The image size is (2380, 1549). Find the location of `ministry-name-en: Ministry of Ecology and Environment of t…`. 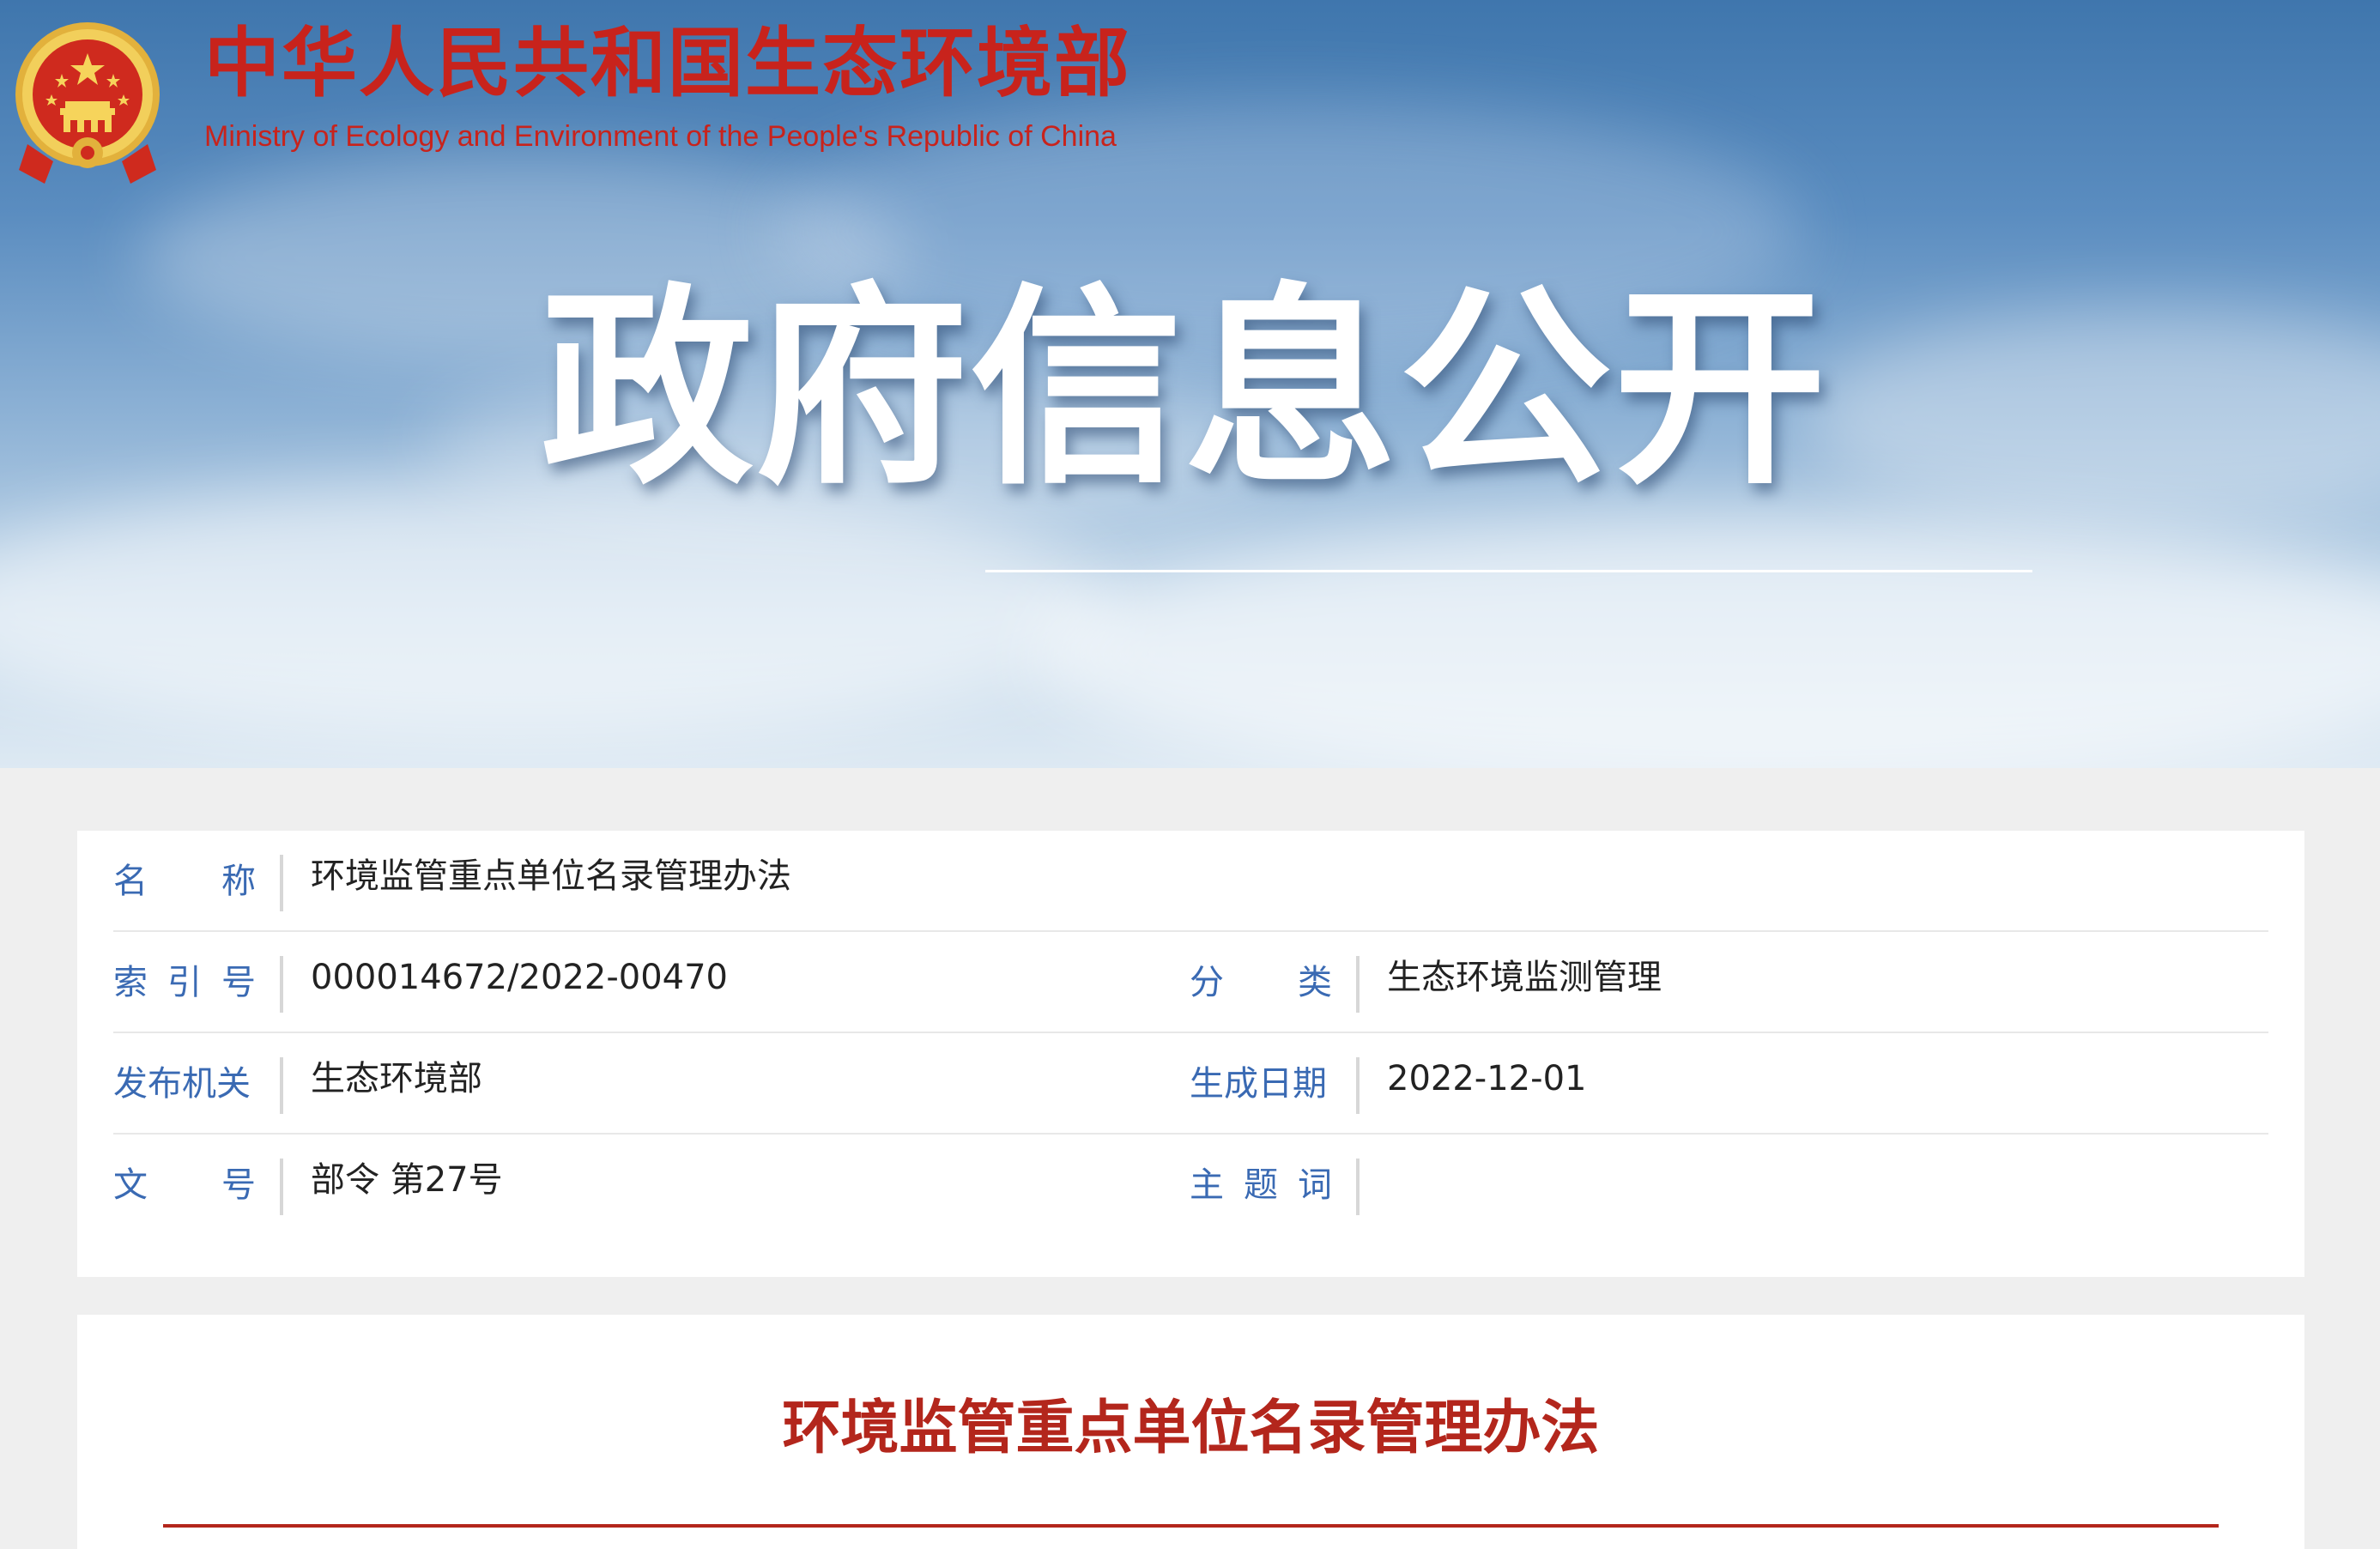

ministry-name-en: Ministry of Ecology and Environment of t… is located at coordinates (661, 137).